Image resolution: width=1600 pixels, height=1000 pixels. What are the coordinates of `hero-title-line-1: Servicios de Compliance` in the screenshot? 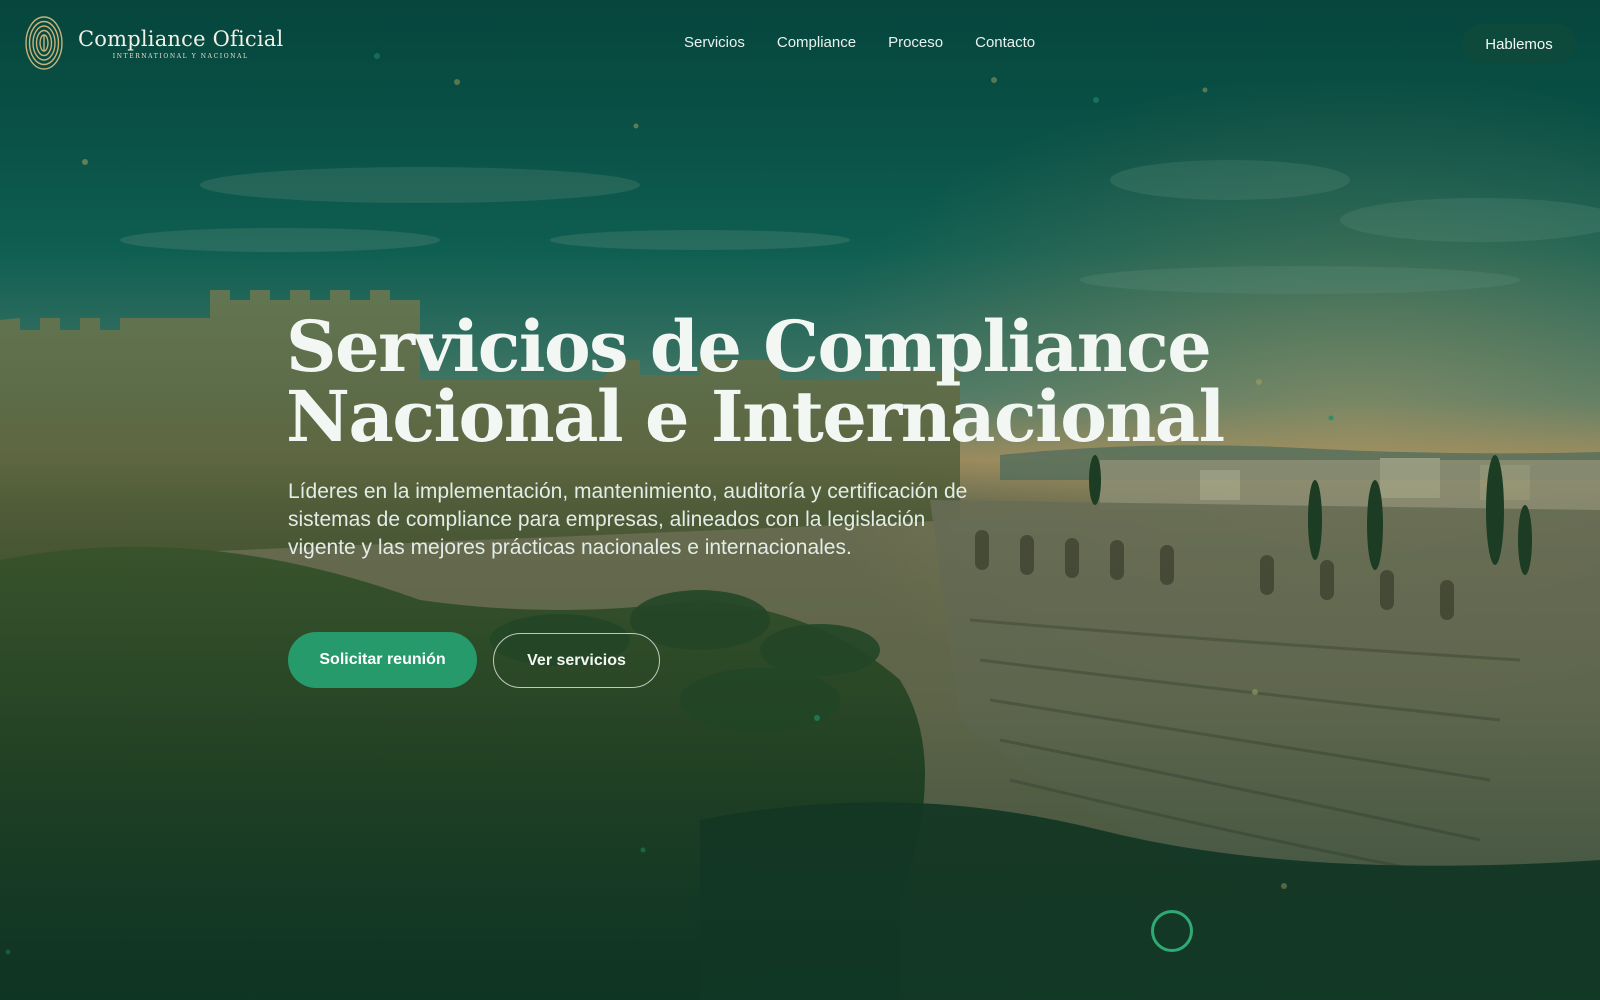 It's located at (749, 346).